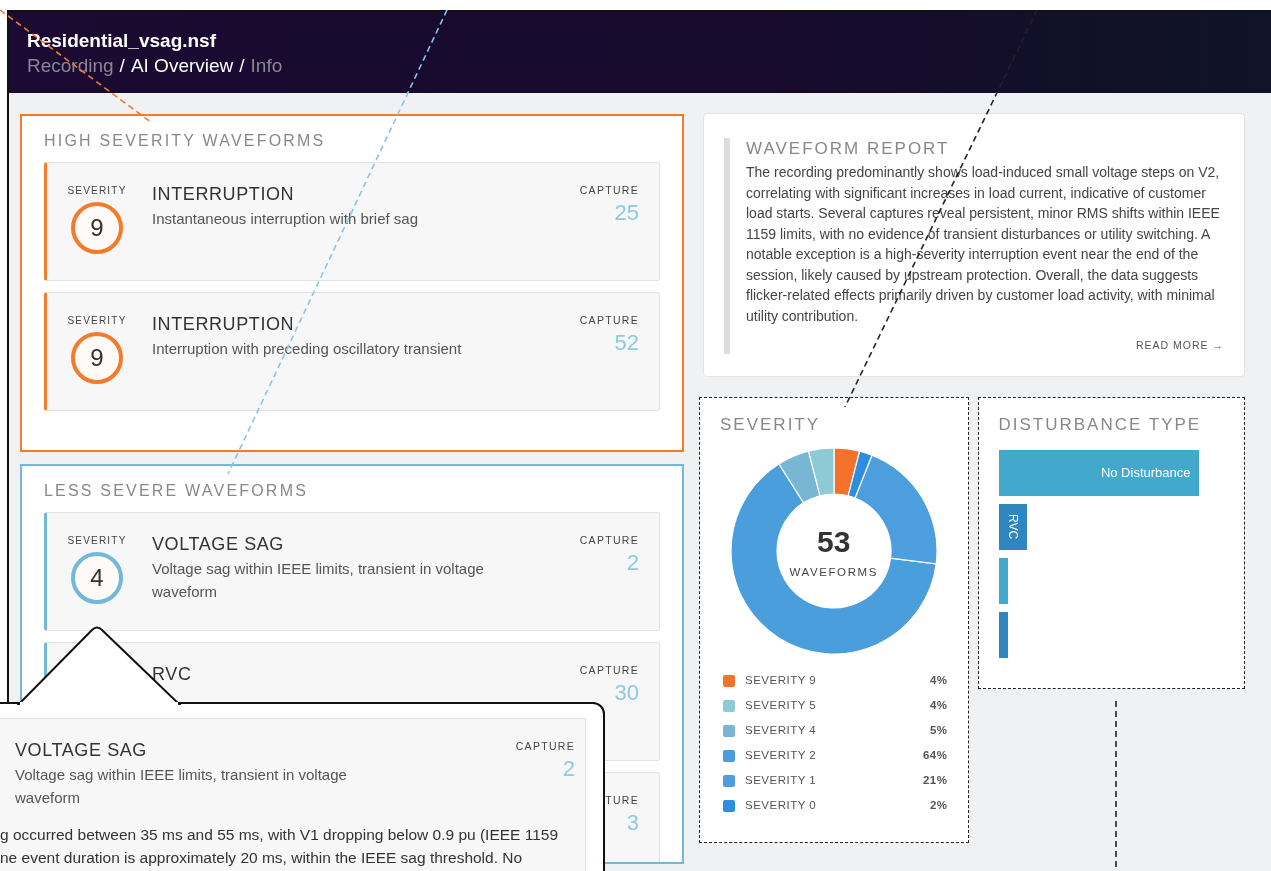 This screenshot has width=1271, height=871. I want to click on legend-label: SEVERITY 5, so click(781, 705).